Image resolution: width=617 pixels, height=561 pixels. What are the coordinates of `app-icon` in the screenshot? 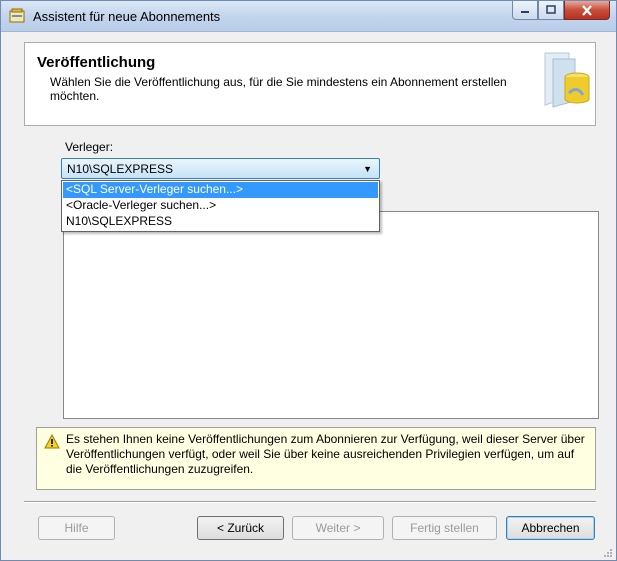 It's located at (17, 16).